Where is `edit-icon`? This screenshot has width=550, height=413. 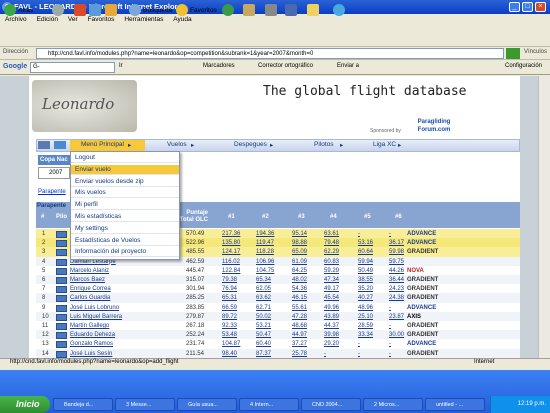 edit-icon is located at coordinates (291, 10).